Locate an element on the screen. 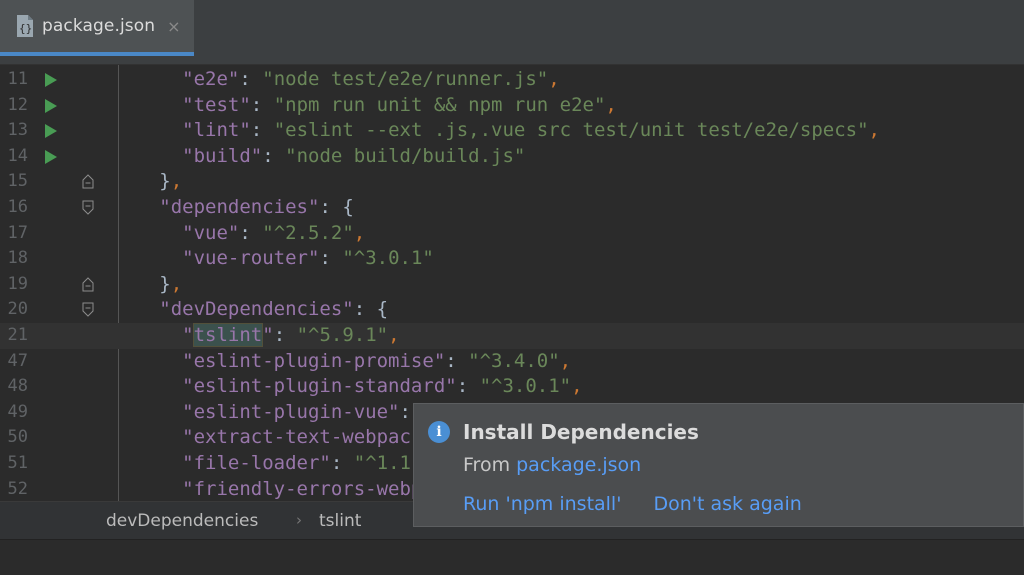  code-text: "vue-router": "^3.0.1" is located at coordinates (228, 259).